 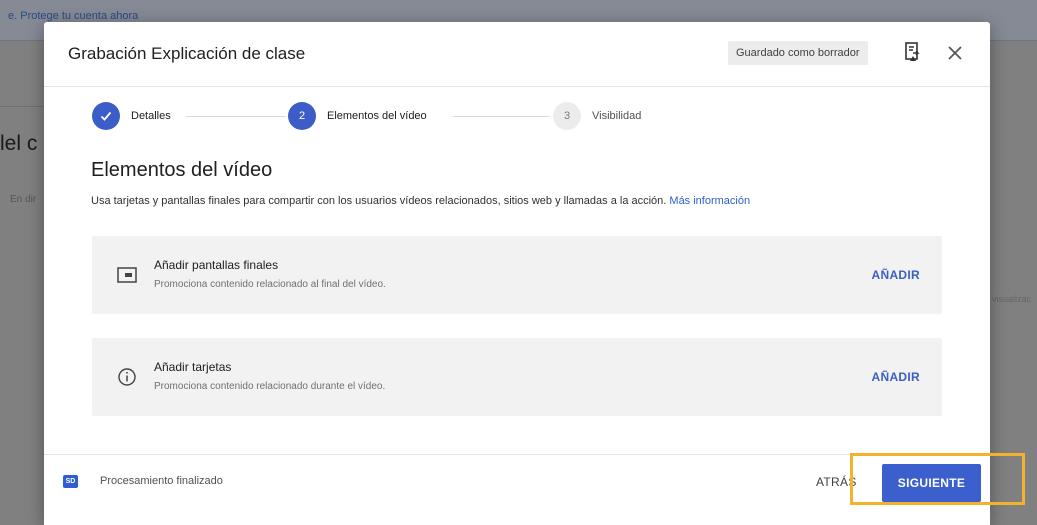 What do you see at coordinates (913, 52) in the screenshot?
I see `alert-report-icon` at bounding box center [913, 52].